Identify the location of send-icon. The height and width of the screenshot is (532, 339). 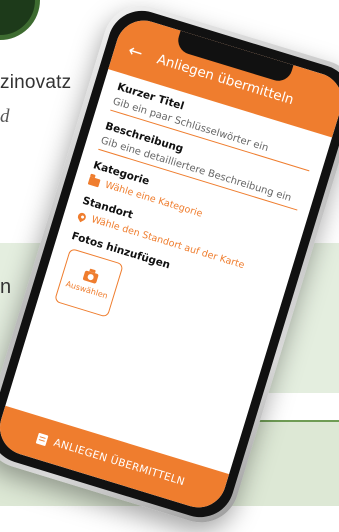
(42, 439).